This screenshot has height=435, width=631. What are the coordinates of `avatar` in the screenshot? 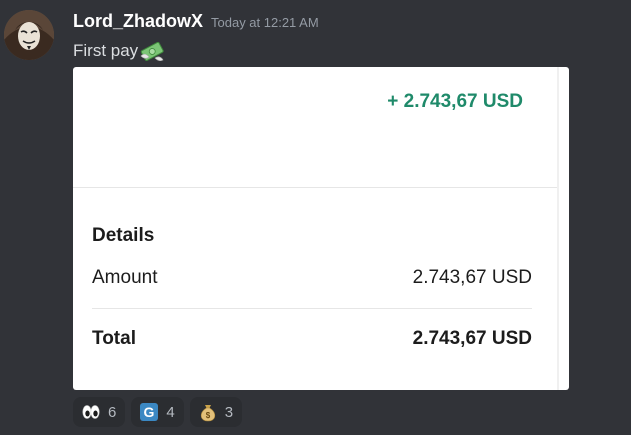 It's located at (29, 35).